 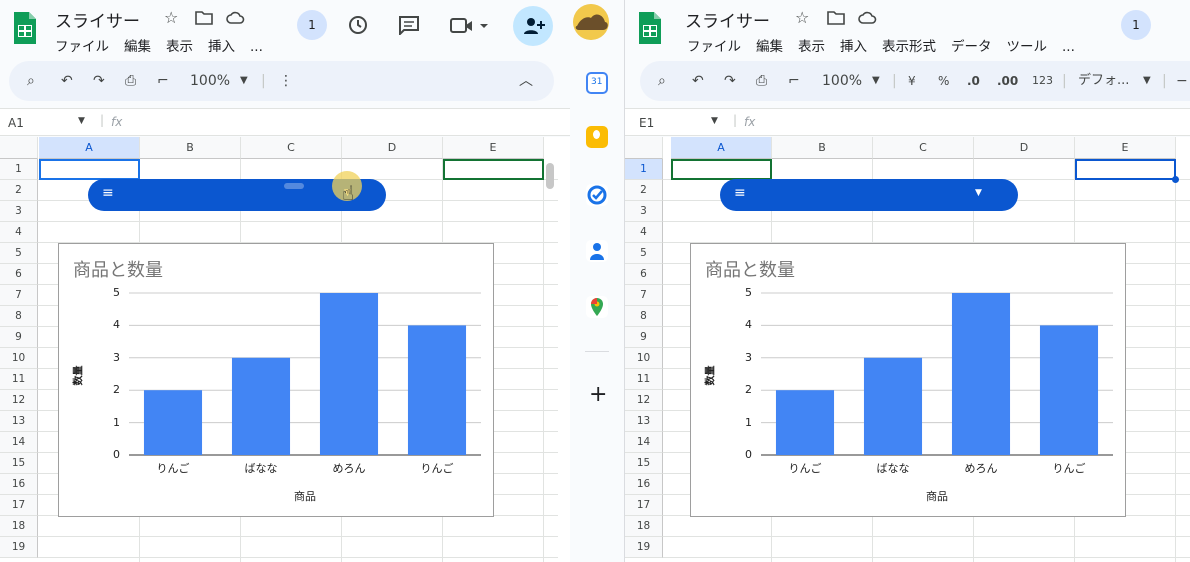 What do you see at coordinates (294, 186) in the screenshot?
I see `slicer-value-dropdown` at bounding box center [294, 186].